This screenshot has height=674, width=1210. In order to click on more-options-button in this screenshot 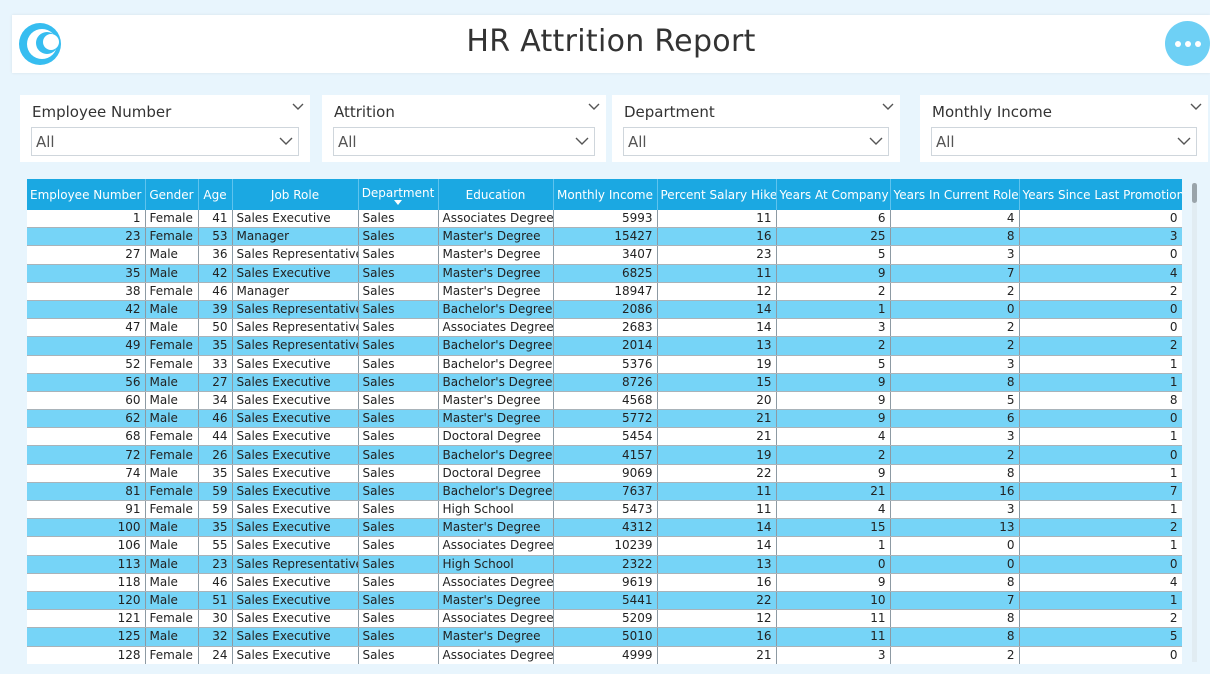, I will do `click(1187, 43)`.